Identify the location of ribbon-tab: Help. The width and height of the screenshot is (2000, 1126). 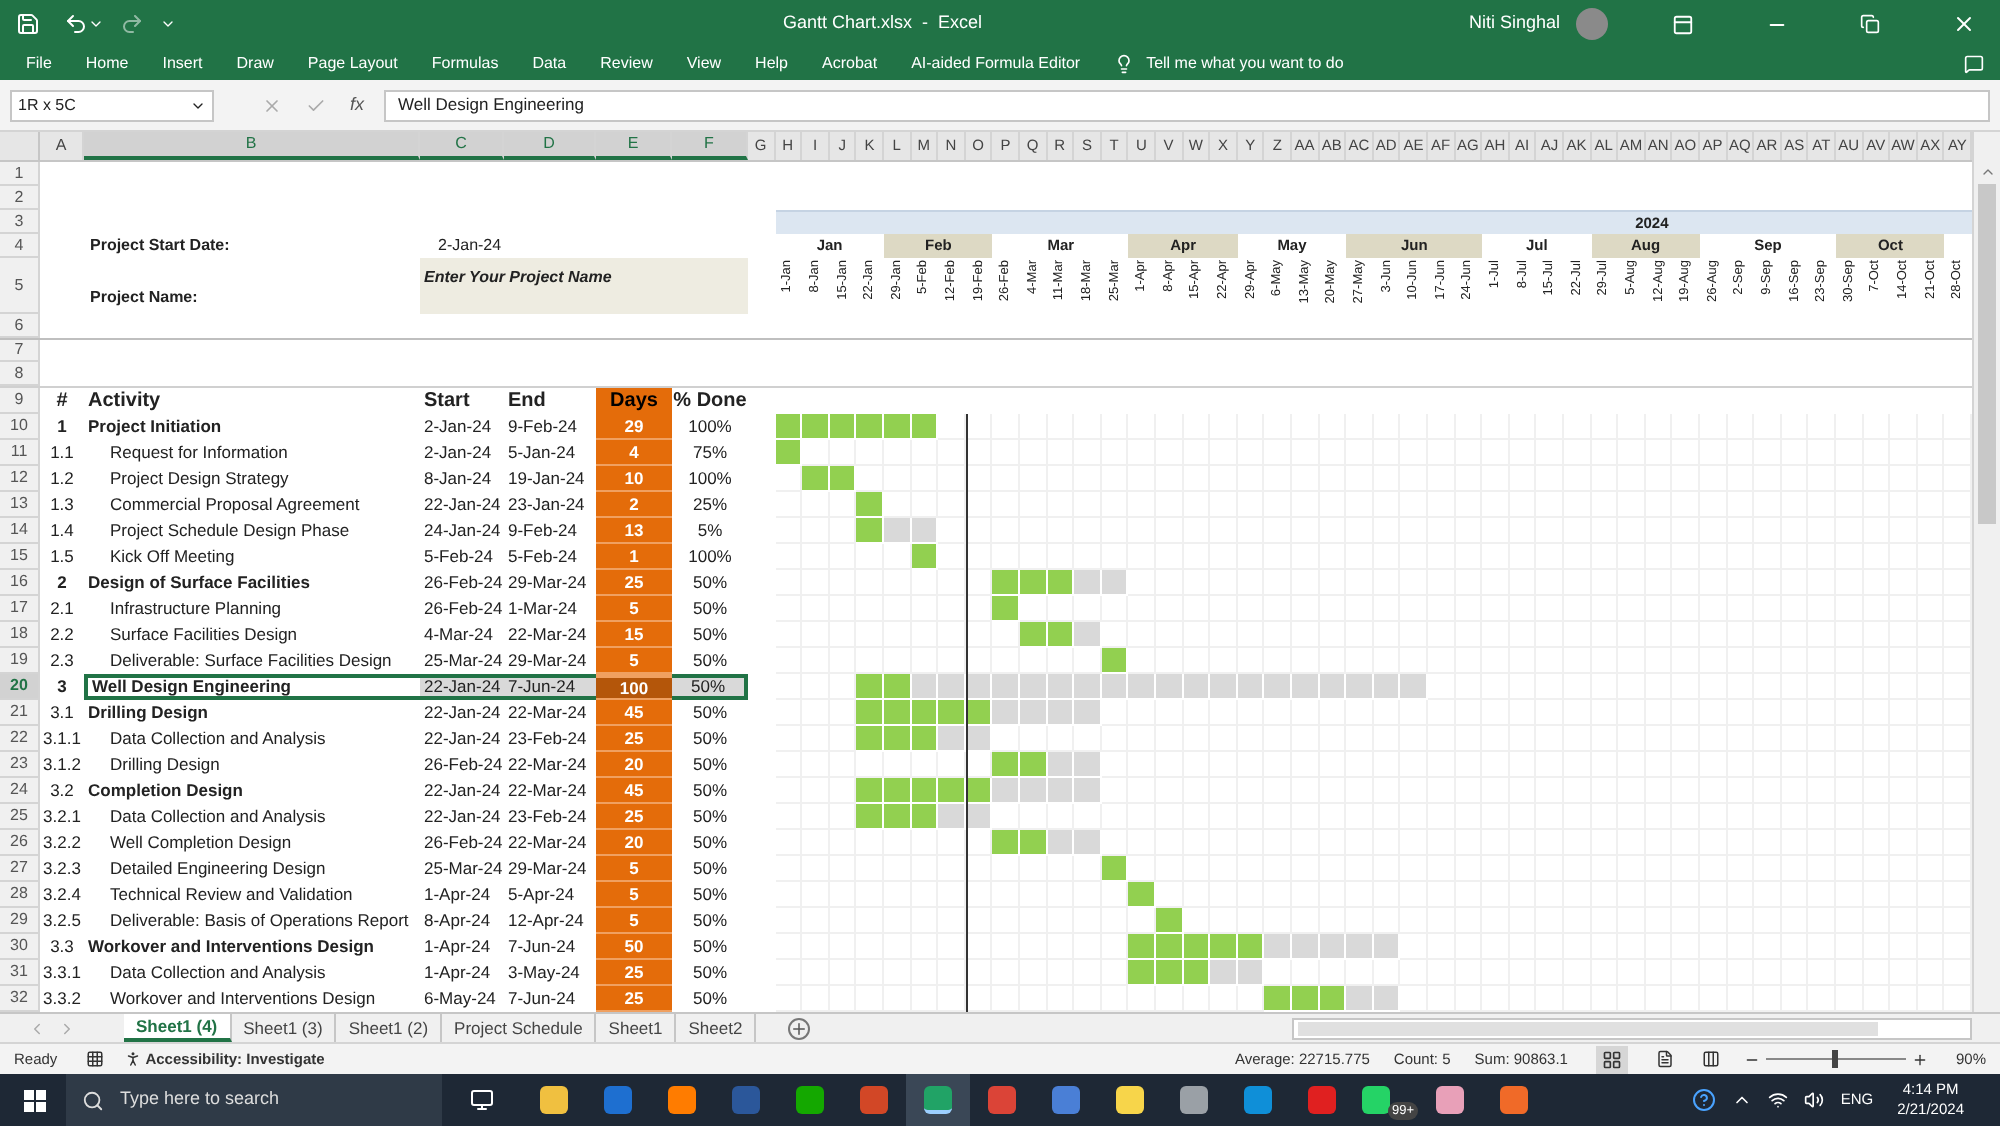
(771, 64).